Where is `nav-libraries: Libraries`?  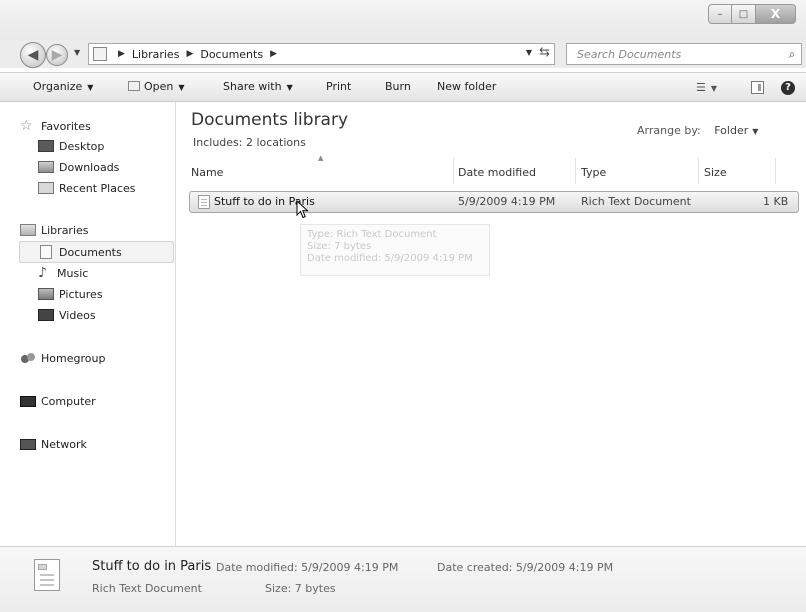 nav-libraries: Libraries is located at coordinates (54, 230).